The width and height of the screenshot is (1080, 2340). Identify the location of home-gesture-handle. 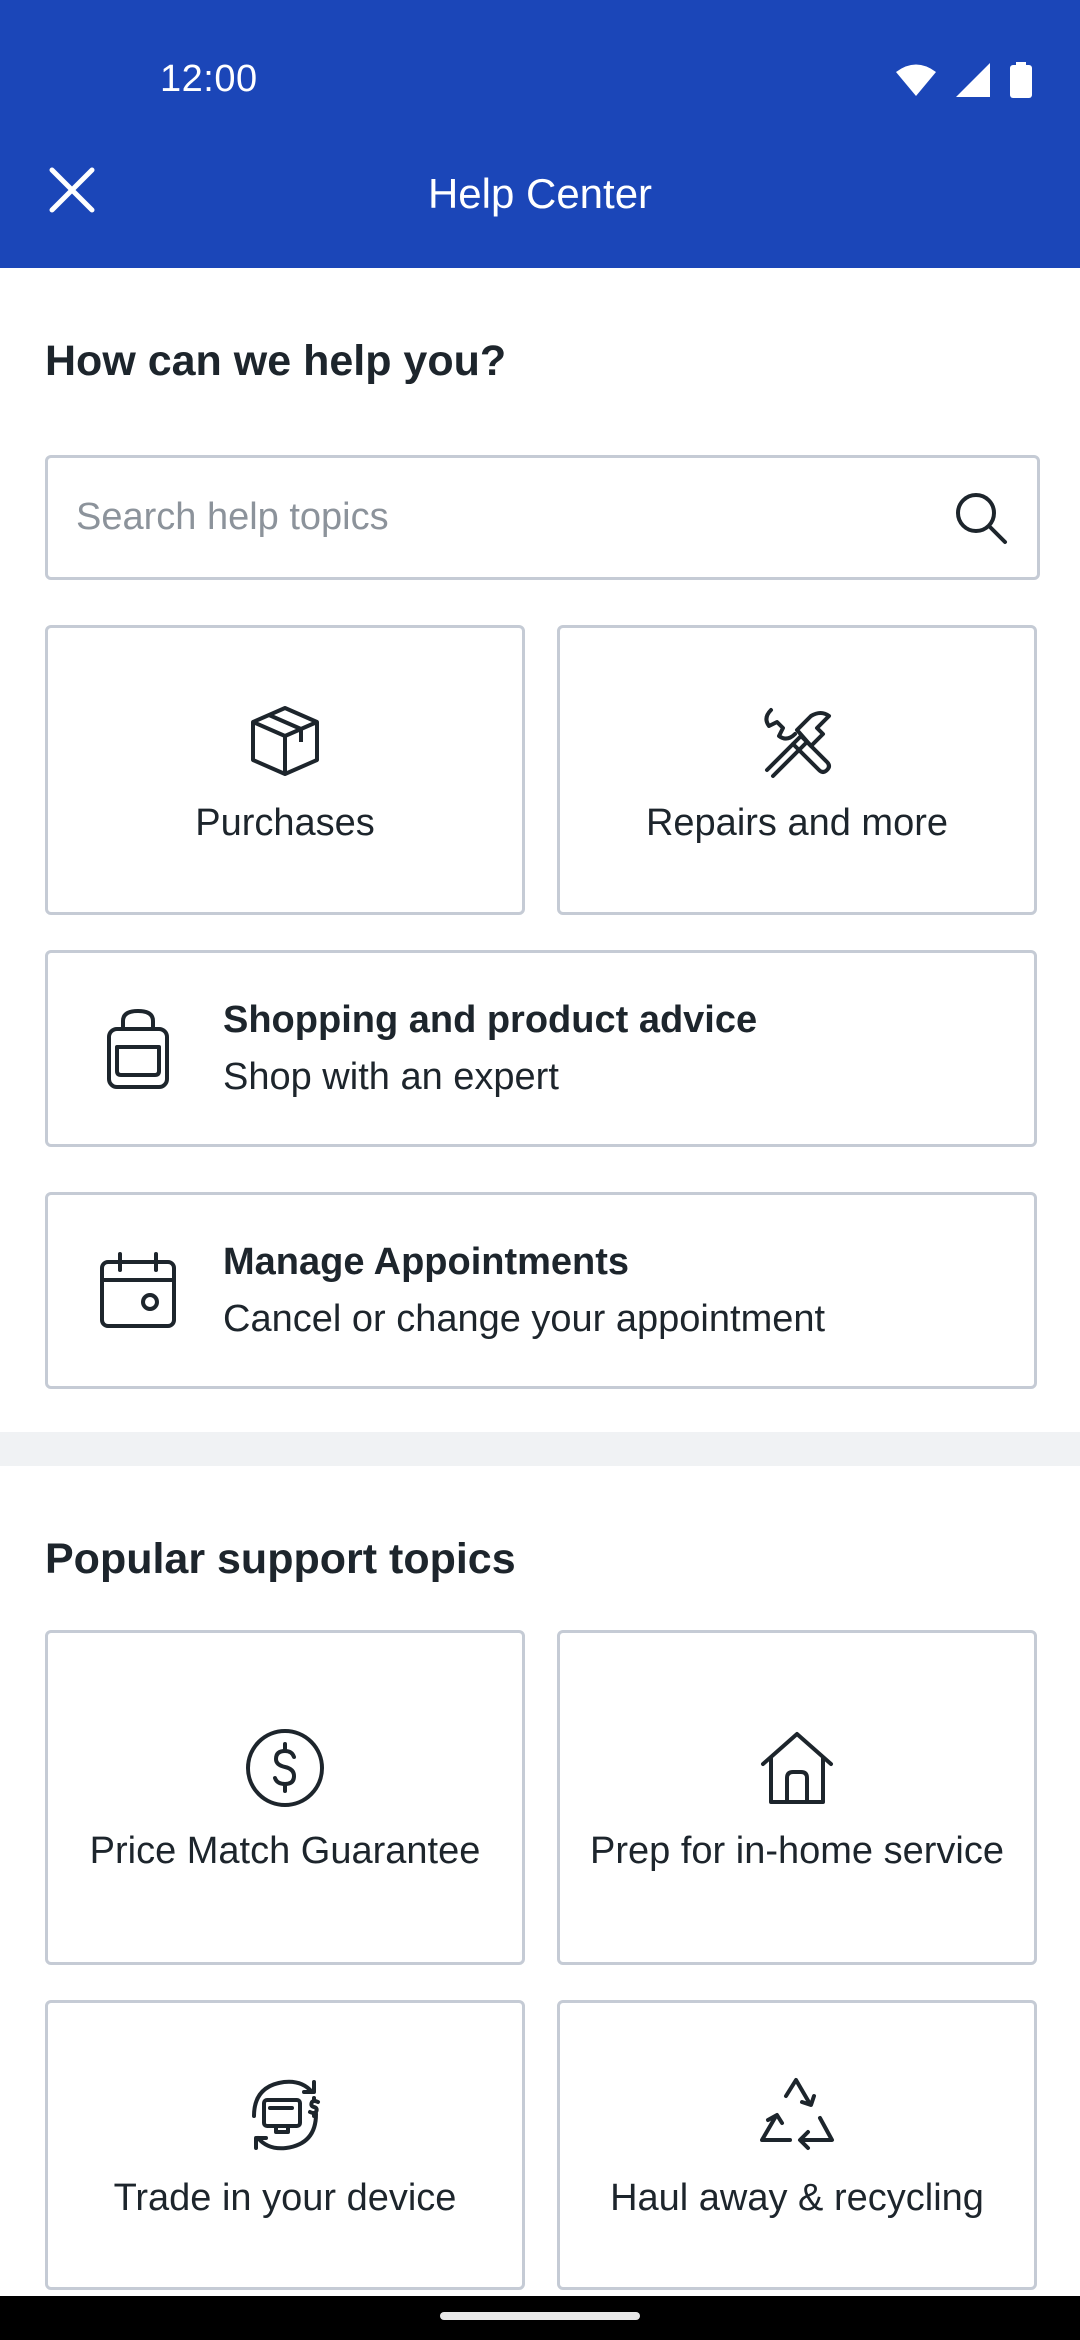
(540, 2316).